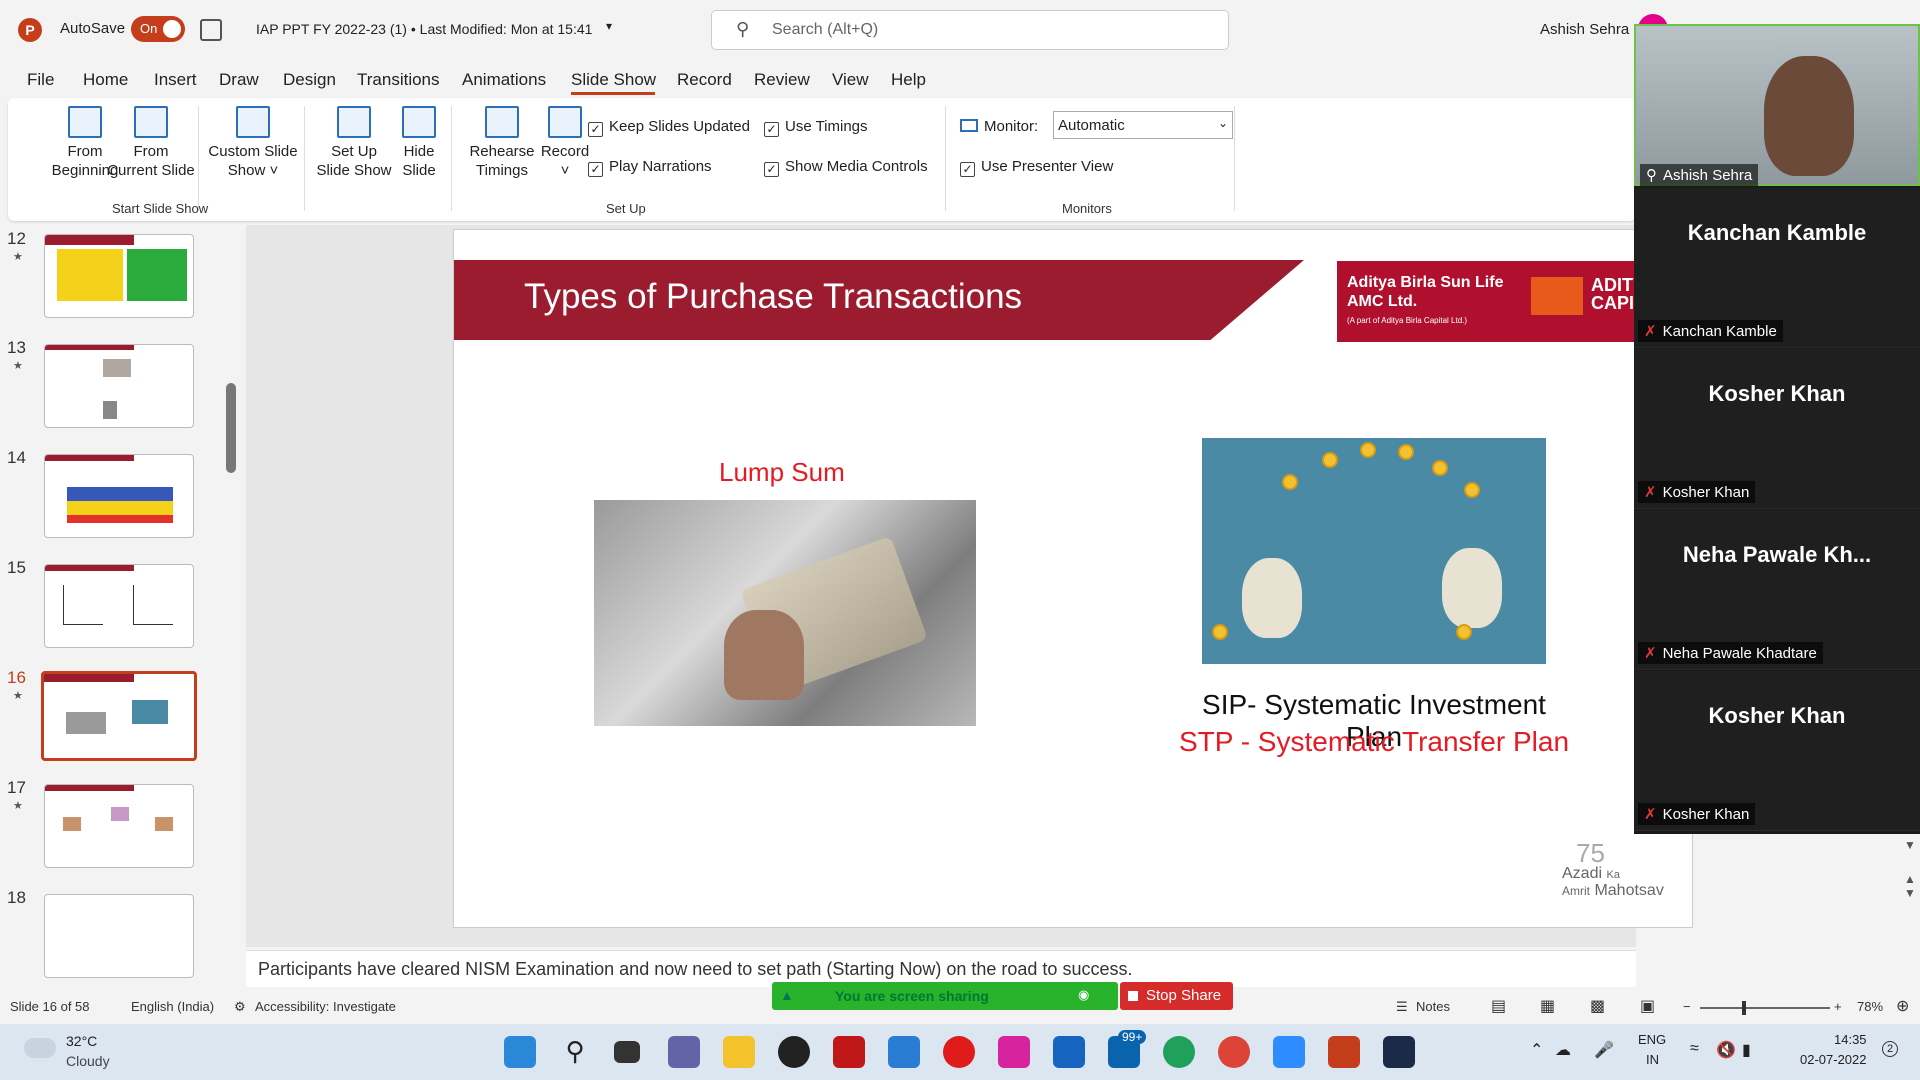  What do you see at coordinates (158, 29) in the screenshot?
I see `autosave-toggle: On` at bounding box center [158, 29].